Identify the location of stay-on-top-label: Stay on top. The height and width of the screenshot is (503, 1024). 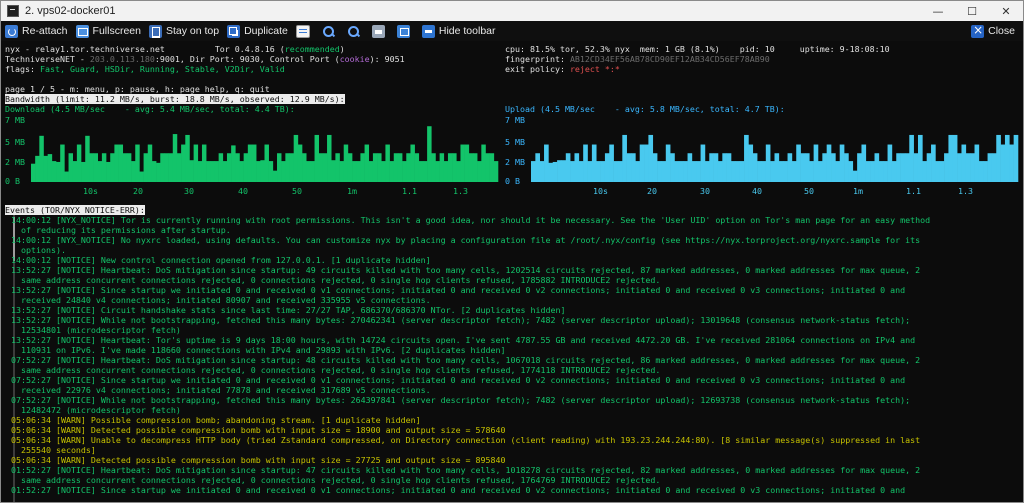
(192, 31).